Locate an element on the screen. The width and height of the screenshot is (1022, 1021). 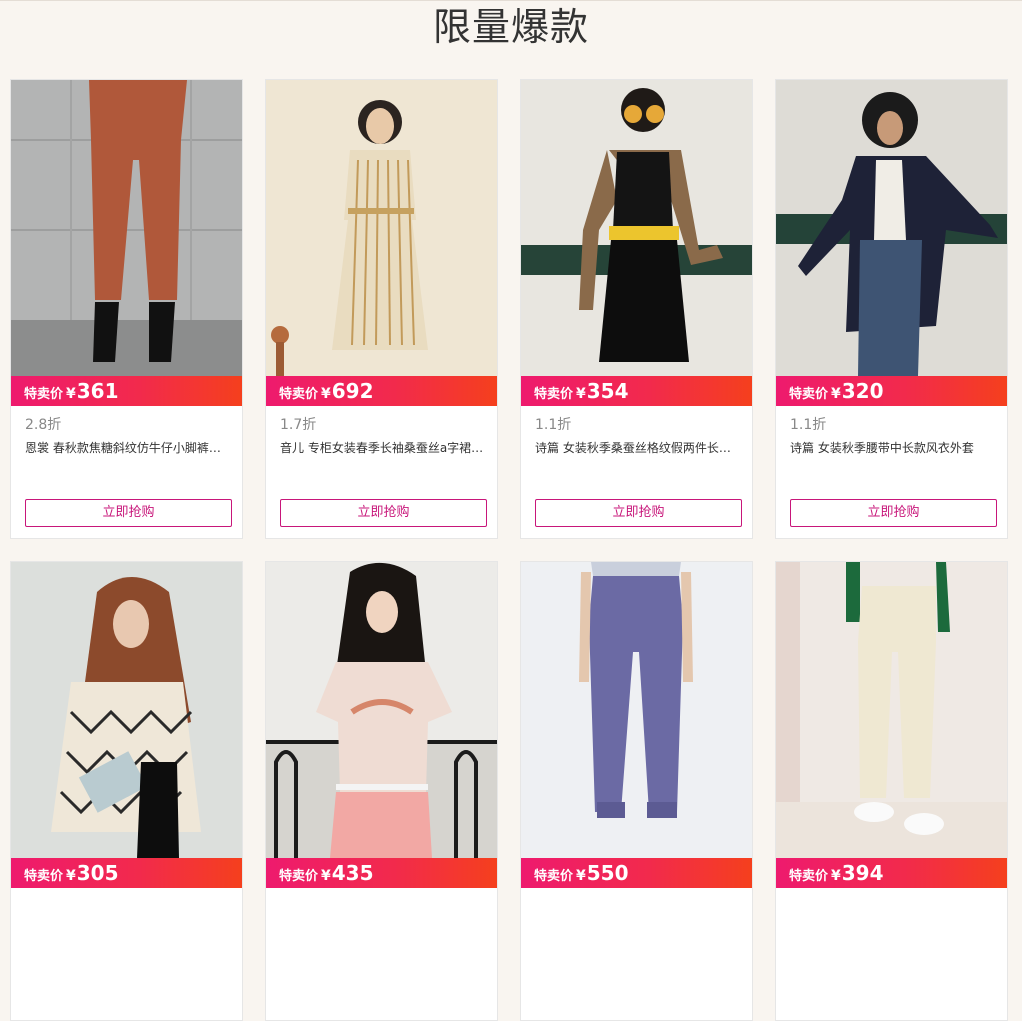
price-bar: 特卖价 ¥ 320 is located at coordinates (891, 391).